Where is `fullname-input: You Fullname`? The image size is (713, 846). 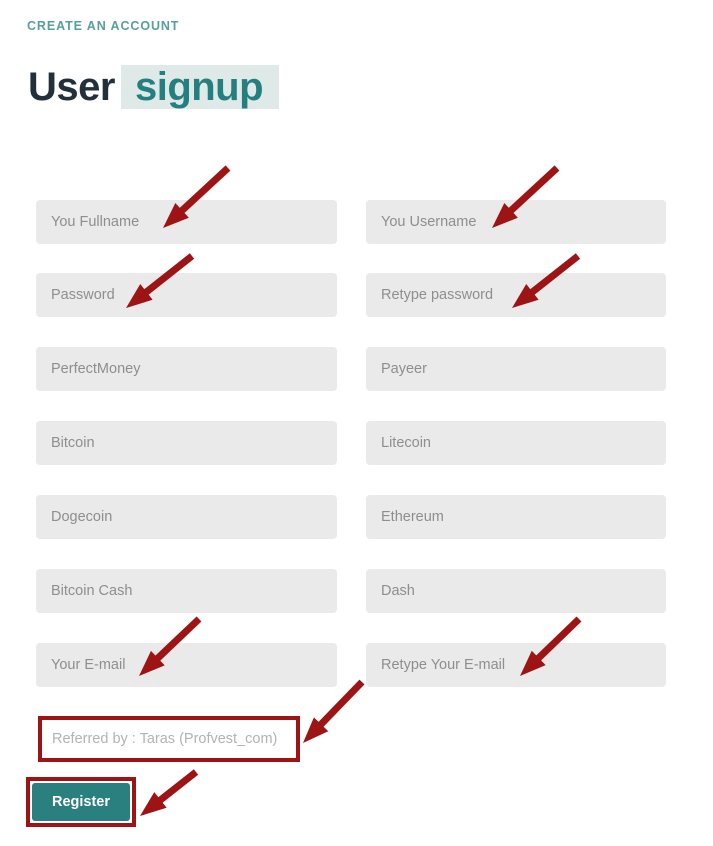 fullname-input: You Fullname is located at coordinates (186, 222).